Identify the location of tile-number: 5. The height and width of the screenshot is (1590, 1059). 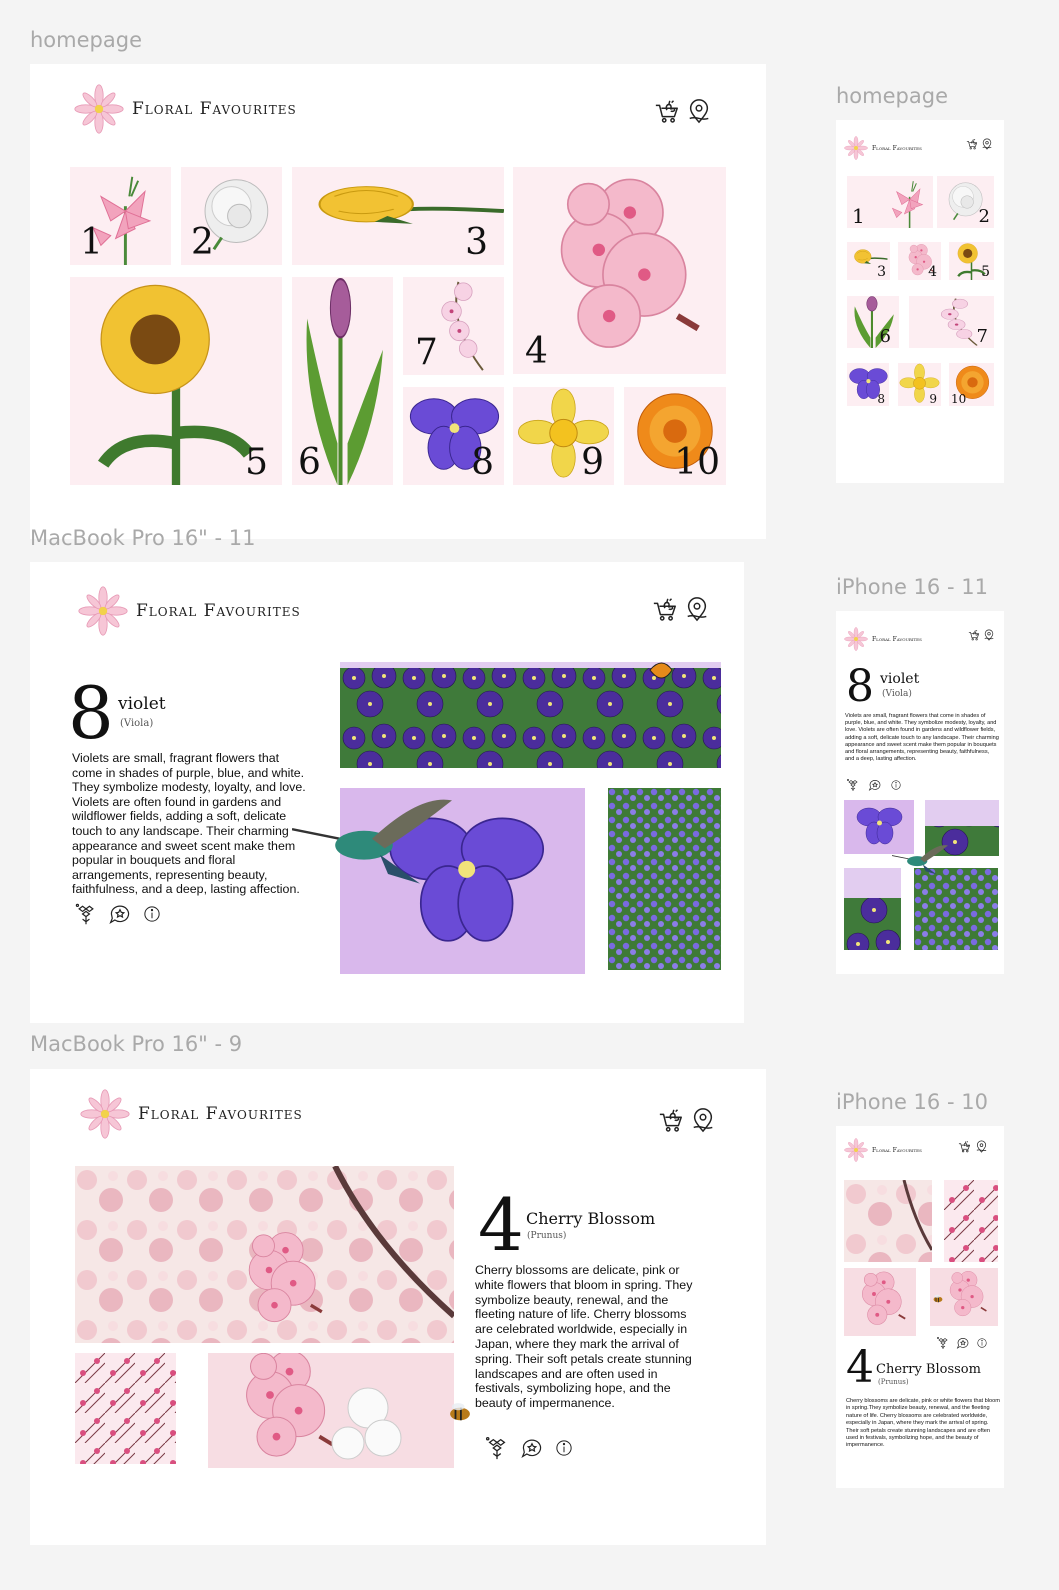
(256, 462).